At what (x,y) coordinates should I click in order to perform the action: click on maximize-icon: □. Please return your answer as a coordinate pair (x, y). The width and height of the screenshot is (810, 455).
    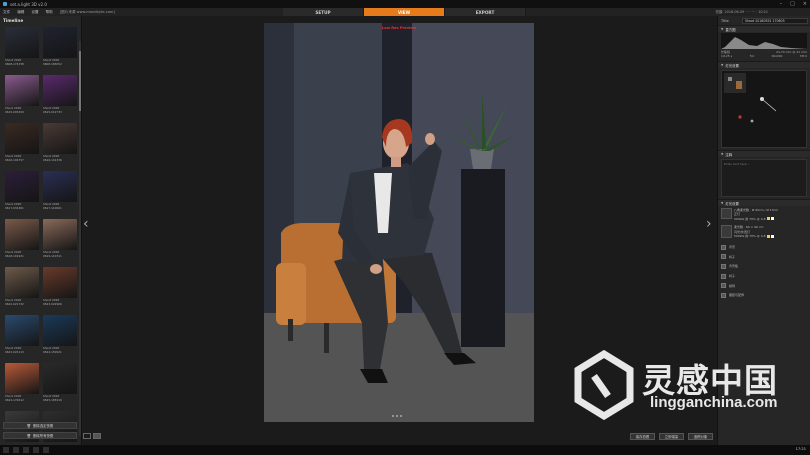
    Looking at the image, I should click on (792, 4).